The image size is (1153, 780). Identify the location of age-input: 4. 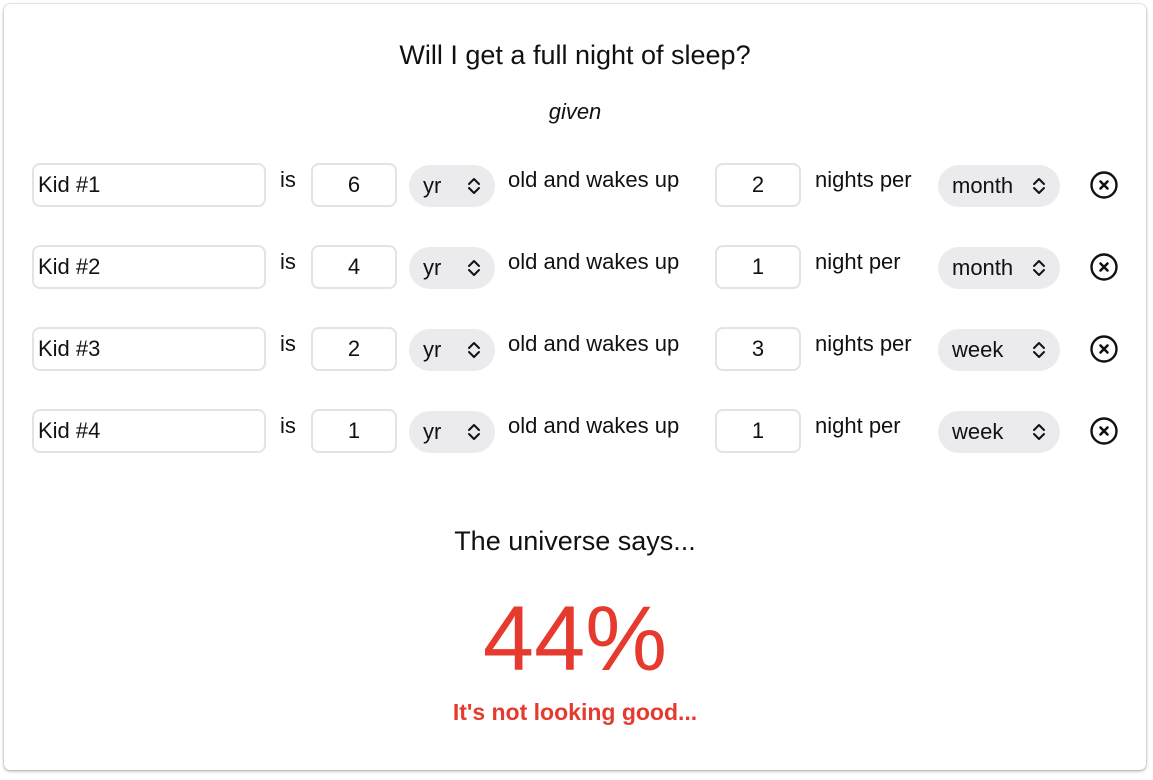
(354, 267).